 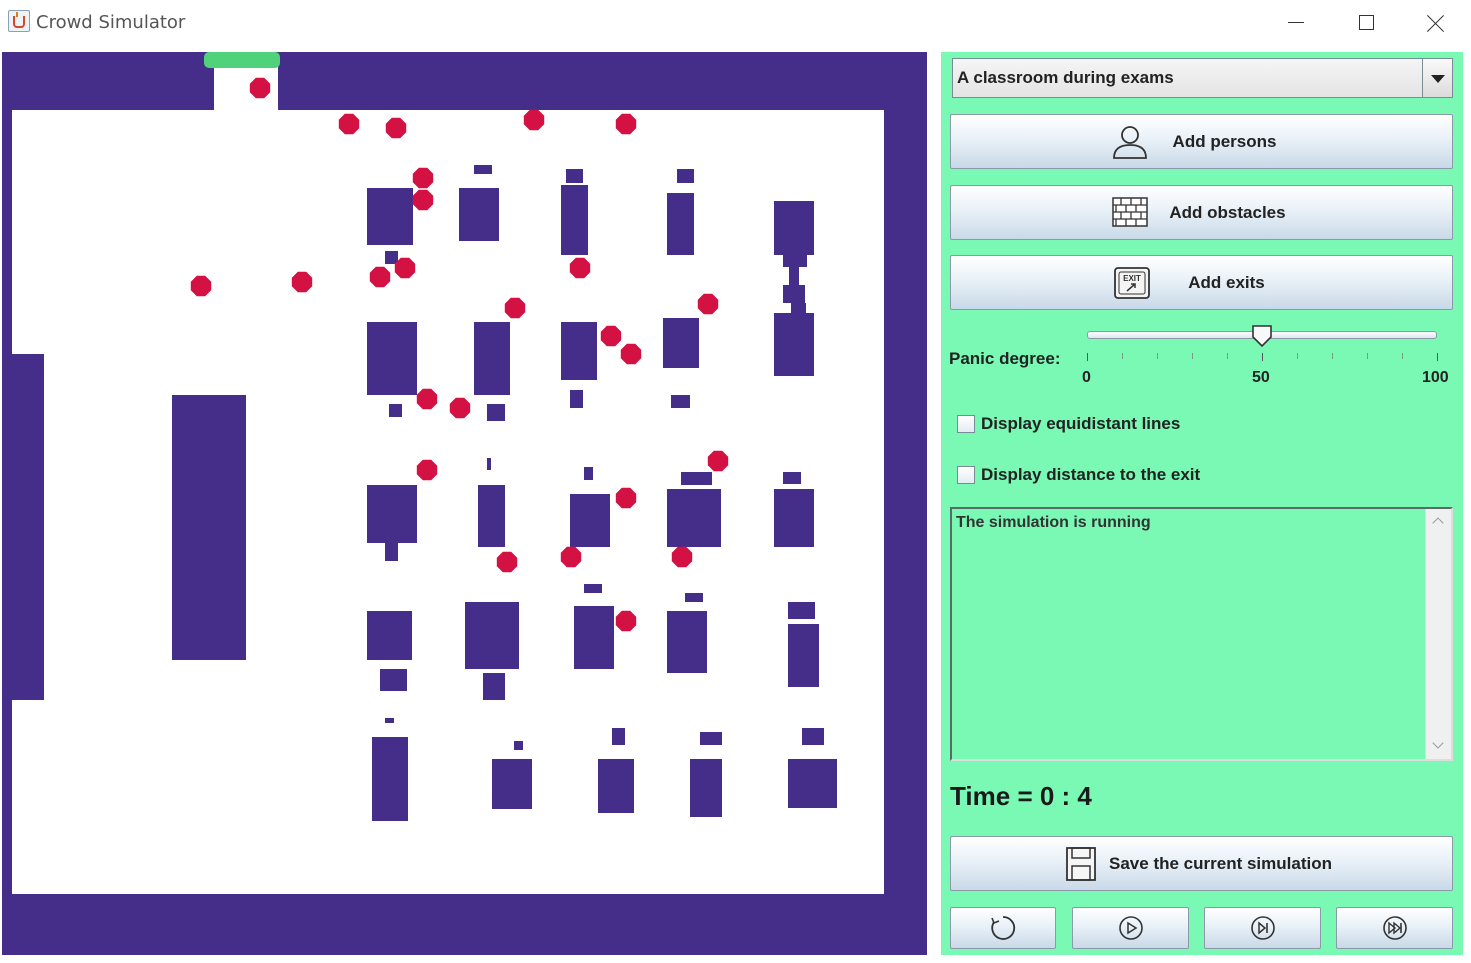 I want to click on save-simulation-button: Save the current simulation, so click(x=1201, y=863).